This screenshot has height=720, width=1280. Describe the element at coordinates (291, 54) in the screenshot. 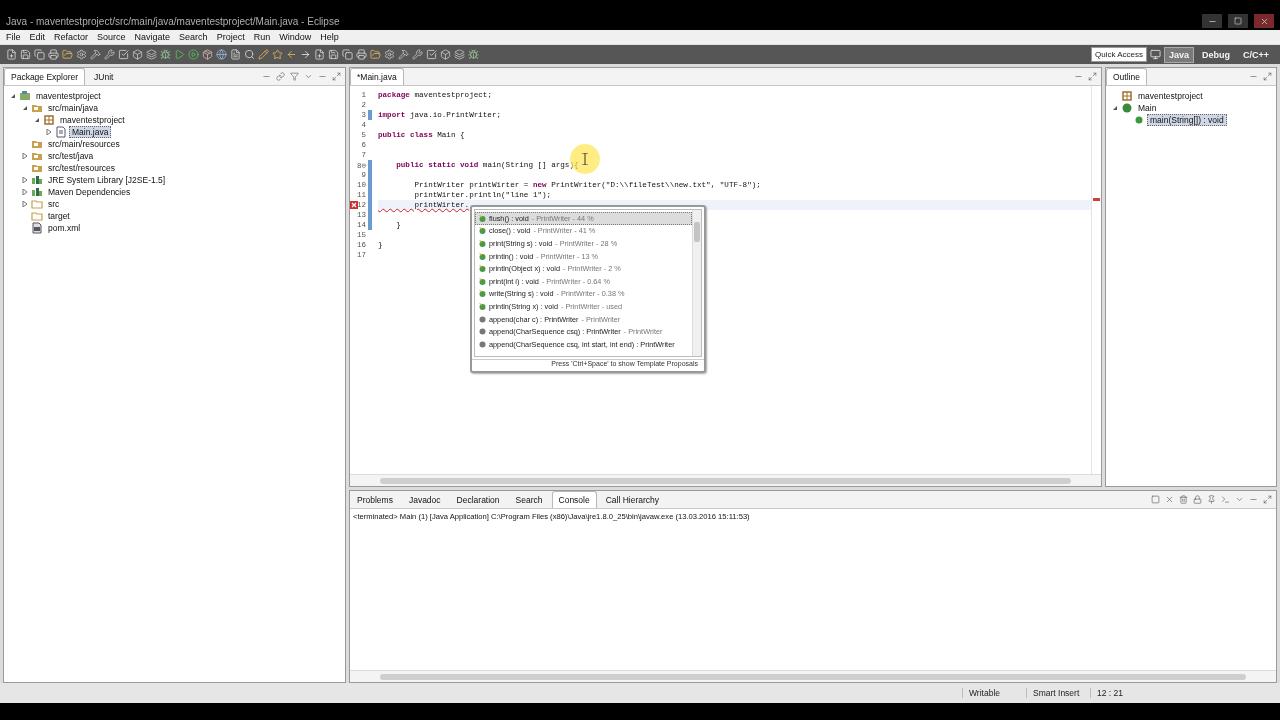

I see `arrow-left-icon` at that location.